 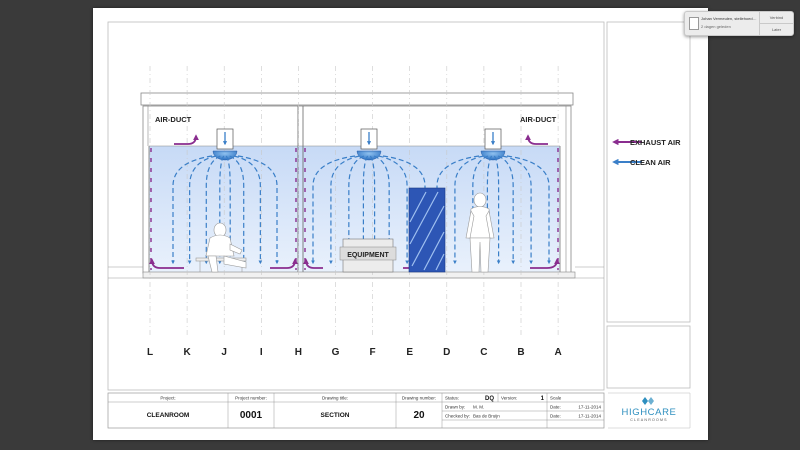 I want to click on grid-axis-e: E, so click(x=409, y=352).